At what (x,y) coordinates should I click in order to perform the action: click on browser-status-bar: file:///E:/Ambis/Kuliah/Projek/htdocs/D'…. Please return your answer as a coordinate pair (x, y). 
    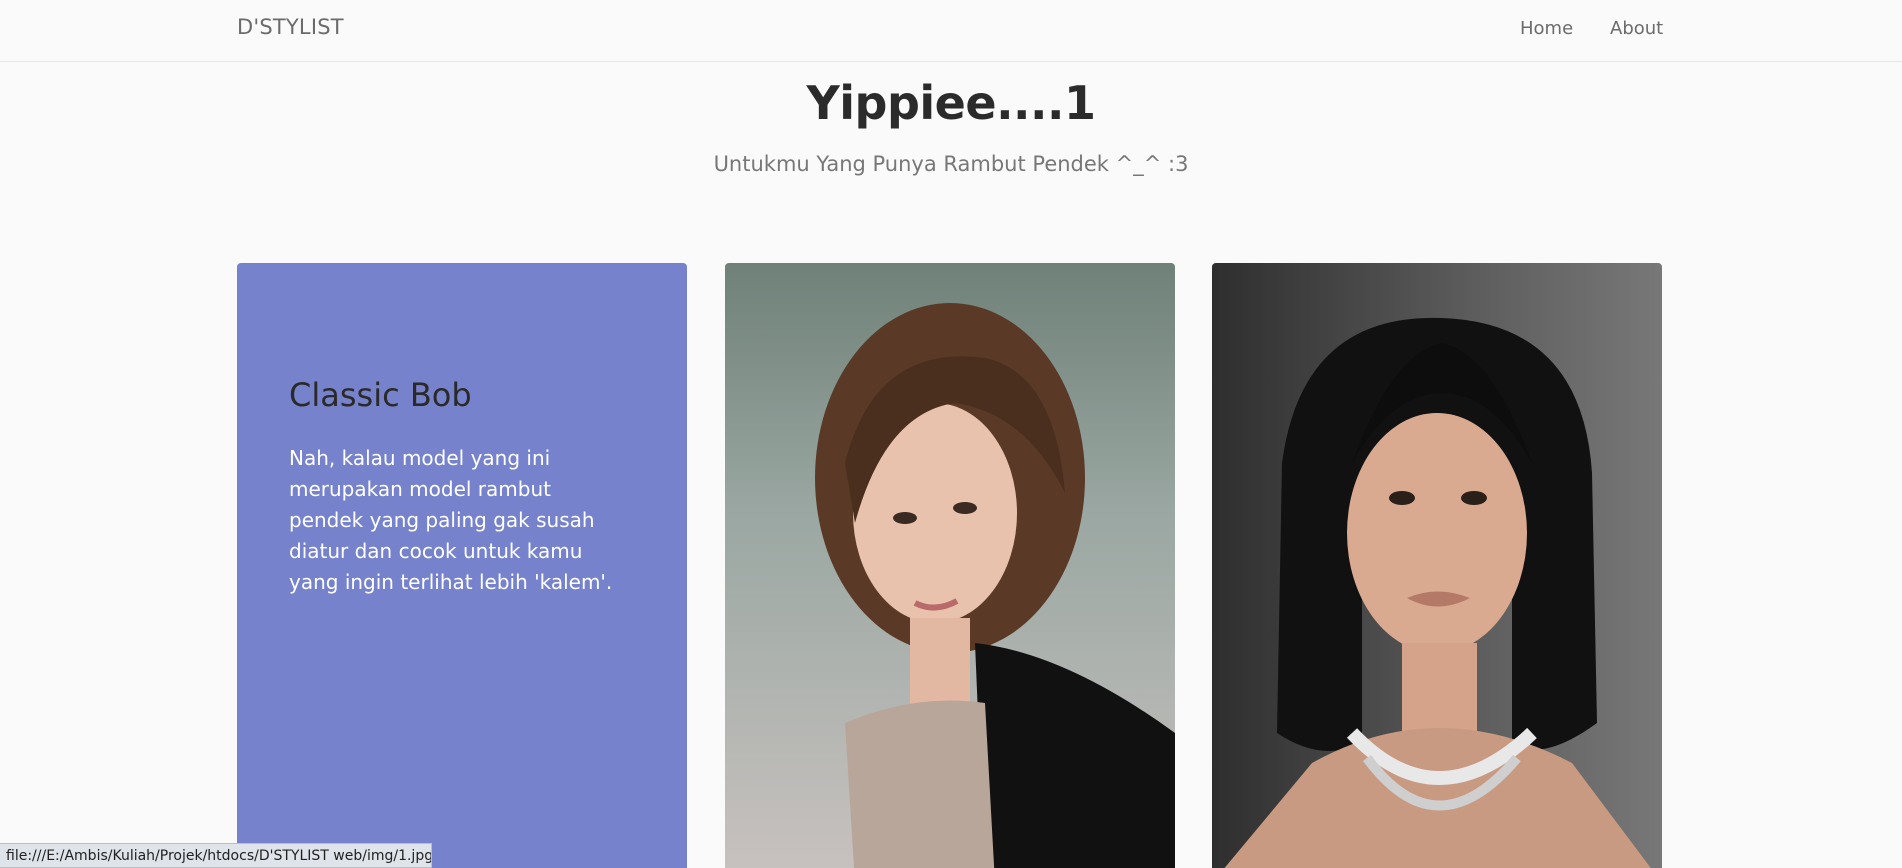
    Looking at the image, I should click on (216, 855).